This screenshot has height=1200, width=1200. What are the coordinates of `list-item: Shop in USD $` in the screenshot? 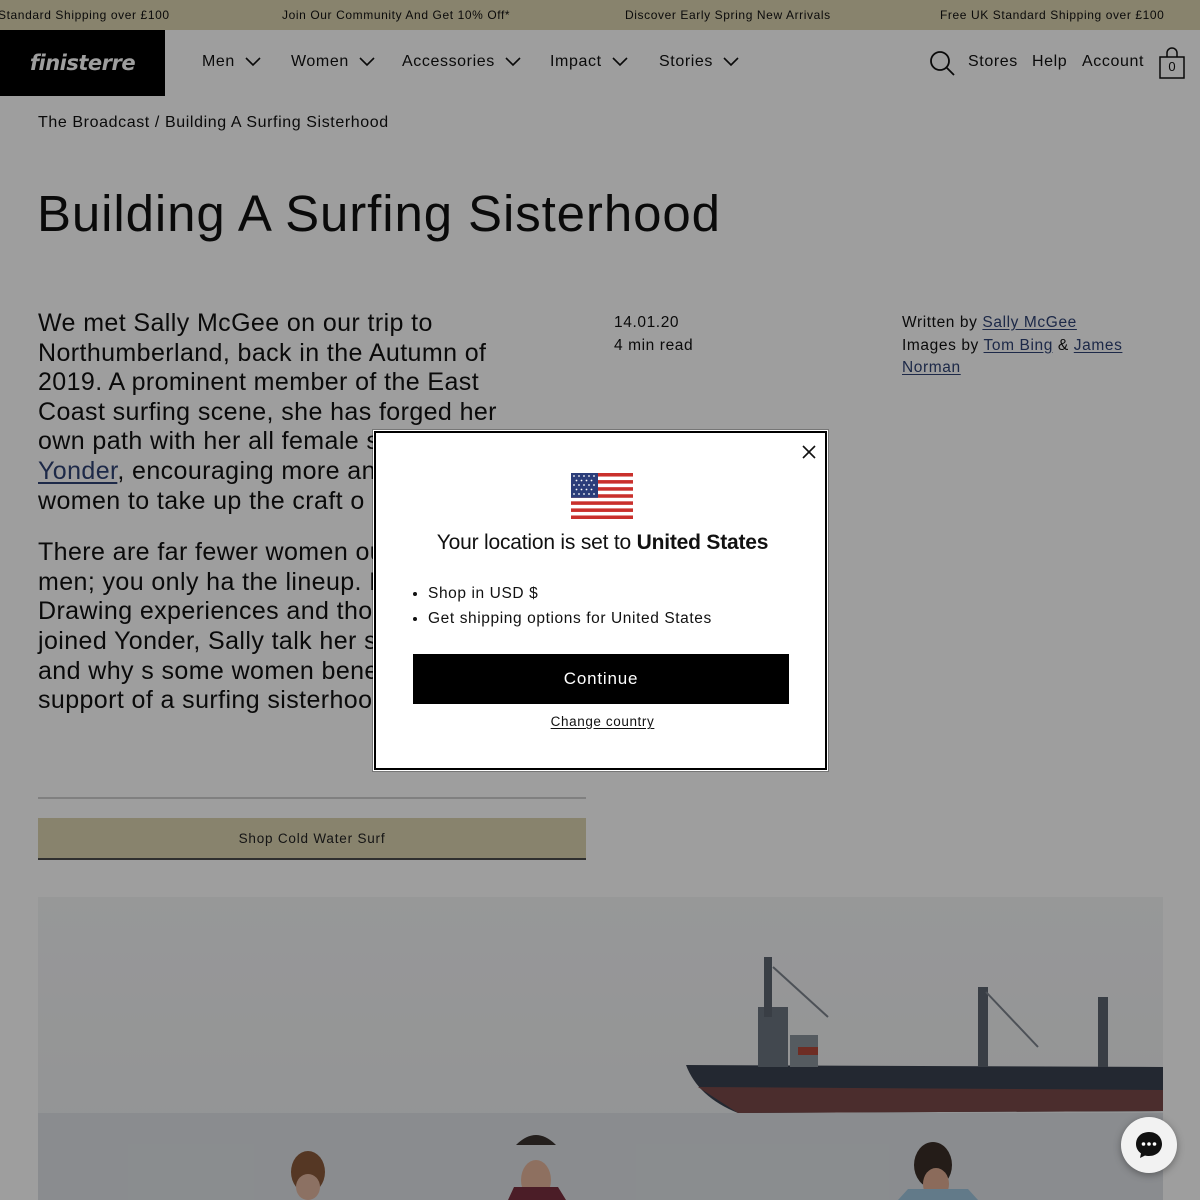 It's located at (570, 593).